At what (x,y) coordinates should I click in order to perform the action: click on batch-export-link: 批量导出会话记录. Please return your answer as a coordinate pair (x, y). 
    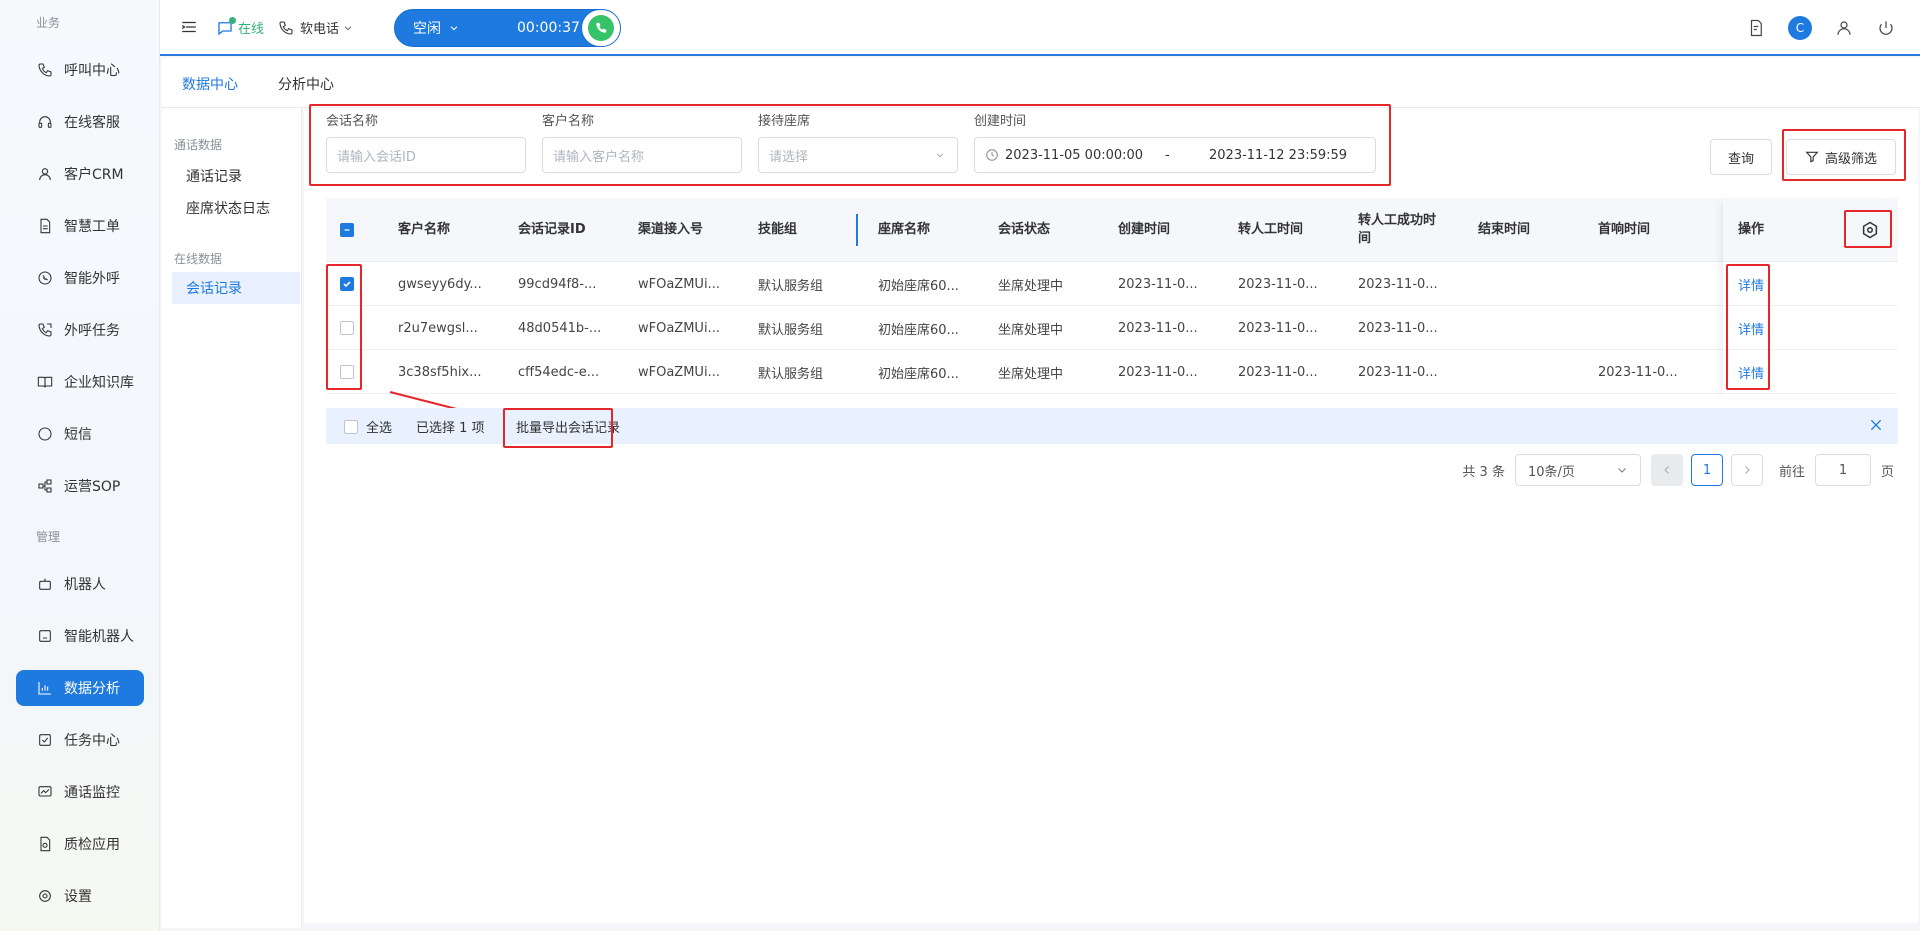
    Looking at the image, I should click on (568, 426).